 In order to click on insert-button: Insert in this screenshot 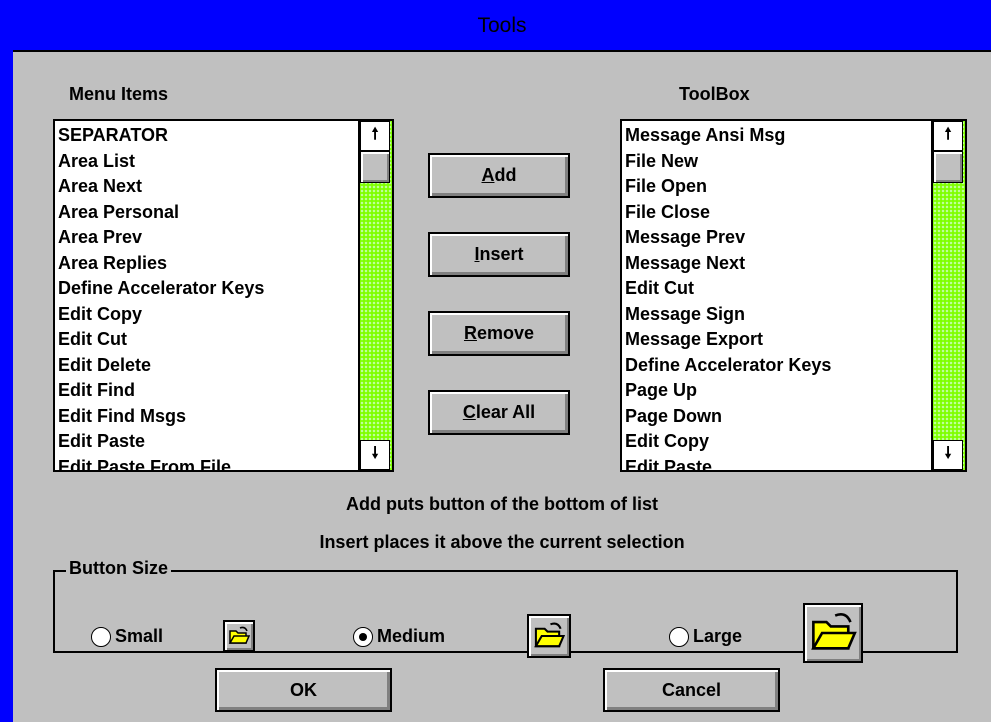, I will do `click(499, 254)`.